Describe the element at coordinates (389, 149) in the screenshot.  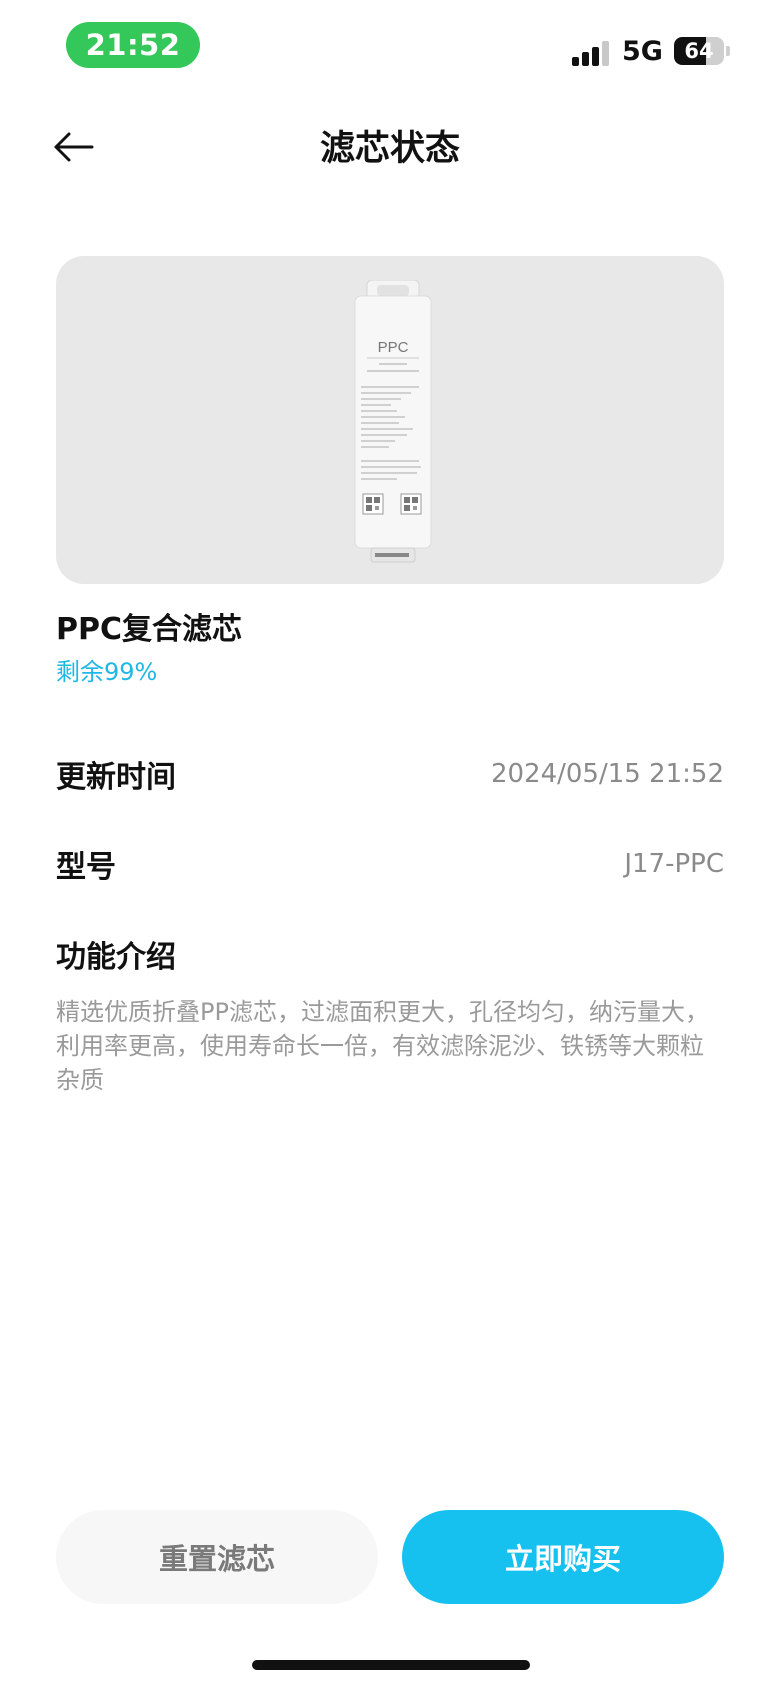
I see `page-title: 滤芯状态` at that location.